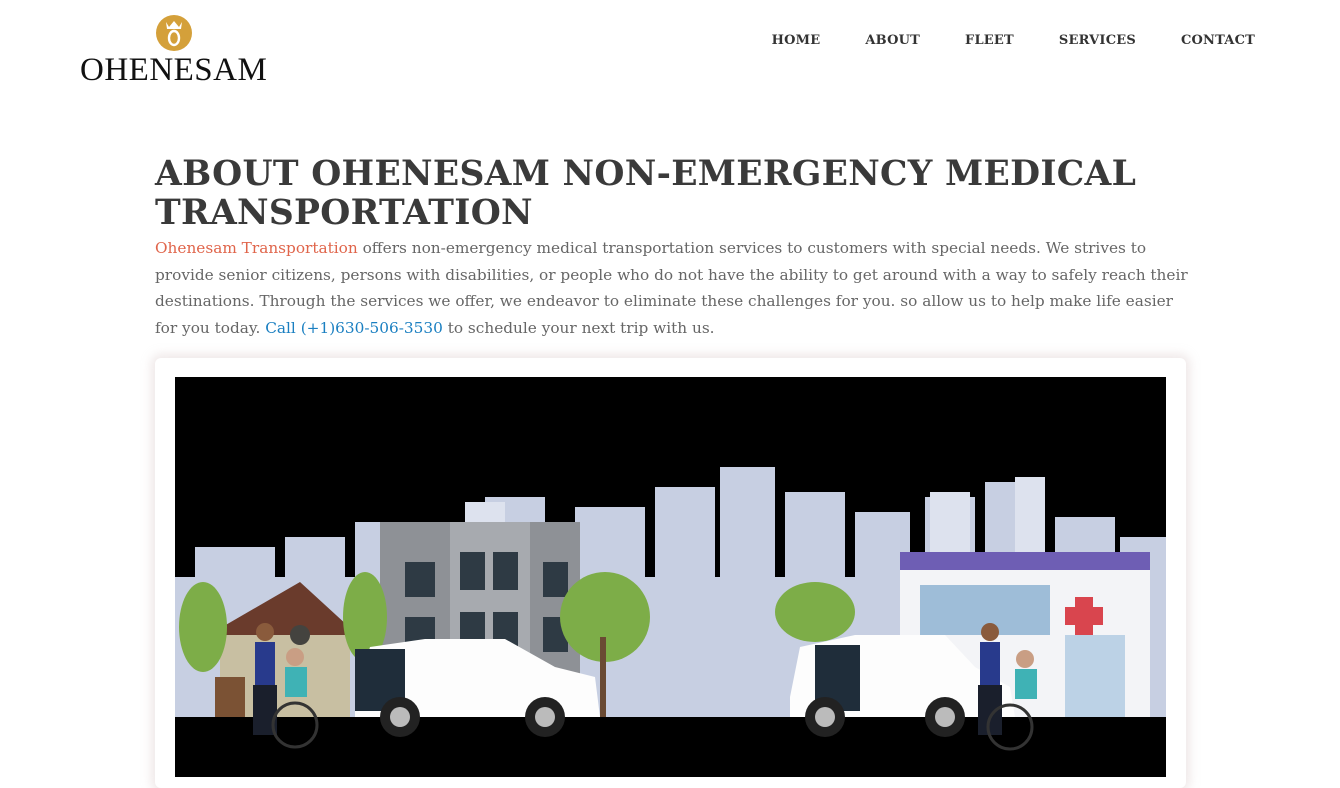  I want to click on nav-fleet: FLEET, so click(989, 40).